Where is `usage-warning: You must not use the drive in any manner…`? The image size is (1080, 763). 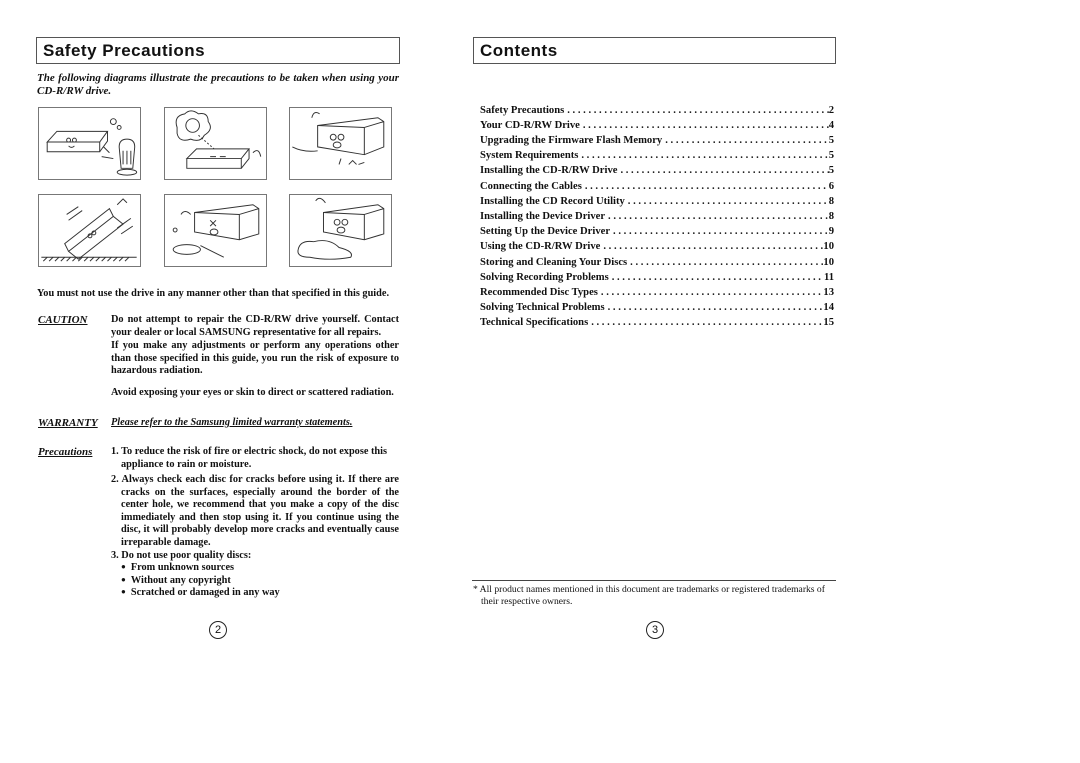
usage-warning: You must not use the drive in any manner… is located at coordinates (213, 293).